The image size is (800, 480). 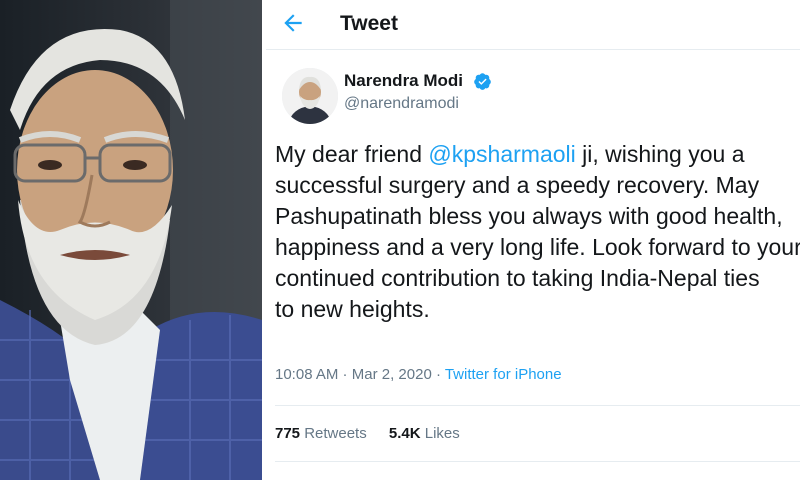 I want to click on author-display-name: Narendra Modi, so click(x=403, y=81).